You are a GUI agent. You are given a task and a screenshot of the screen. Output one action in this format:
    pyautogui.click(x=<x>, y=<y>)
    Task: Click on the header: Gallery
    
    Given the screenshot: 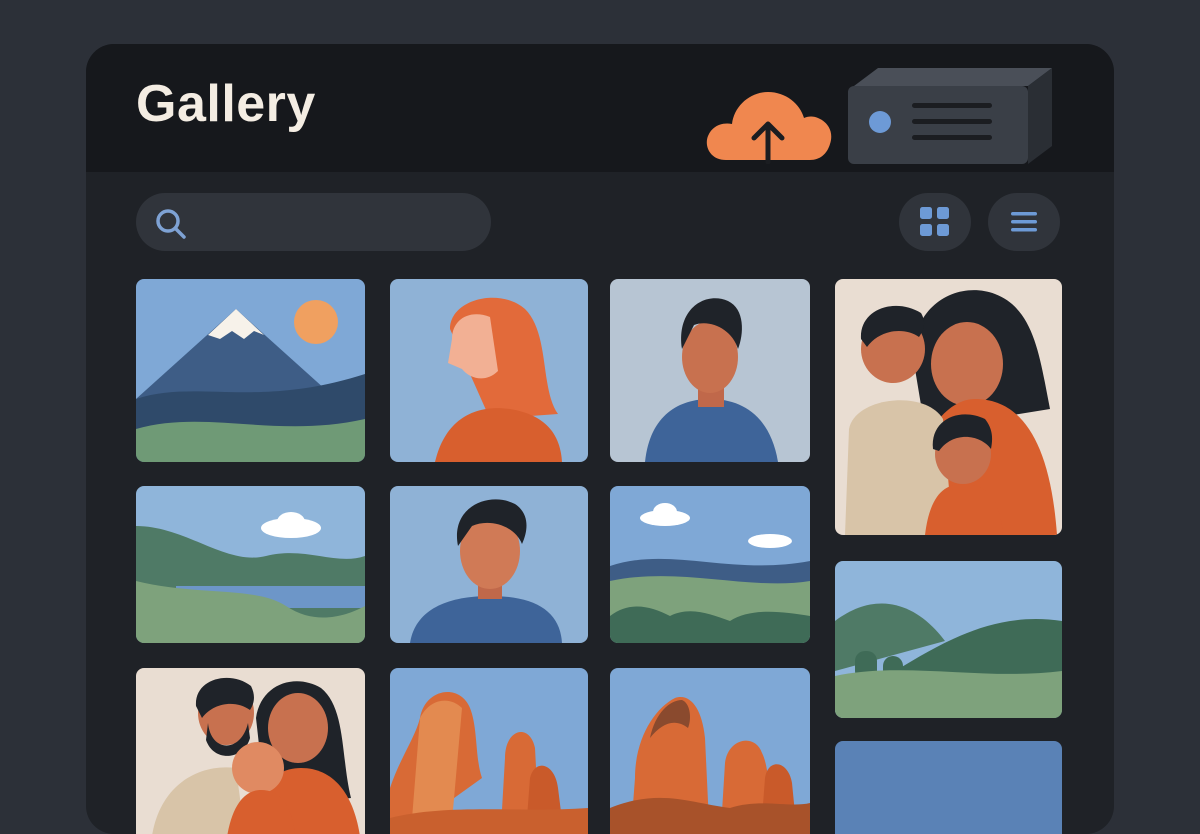 What is the action you would take?
    pyautogui.click(x=600, y=108)
    